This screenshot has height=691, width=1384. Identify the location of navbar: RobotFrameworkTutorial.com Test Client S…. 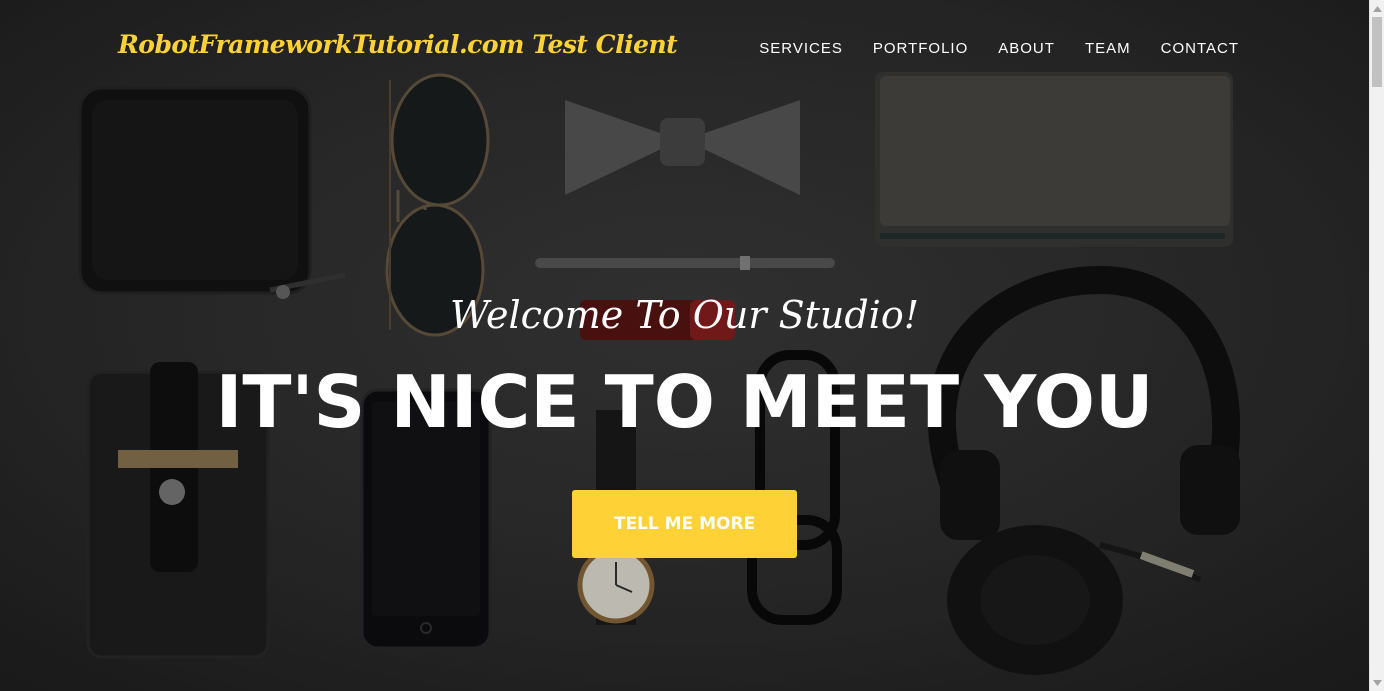
(684, 50).